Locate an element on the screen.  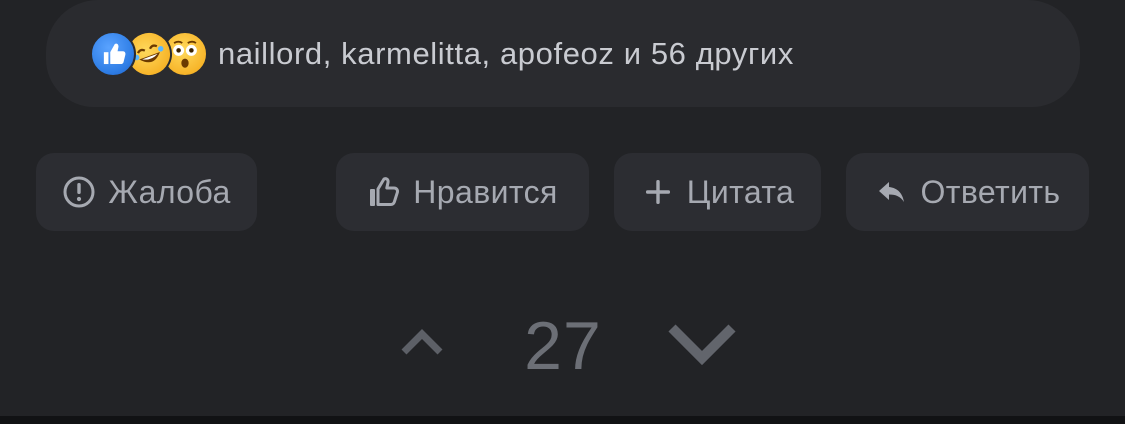
alert-circle-icon is located at coordinates (79, 192).